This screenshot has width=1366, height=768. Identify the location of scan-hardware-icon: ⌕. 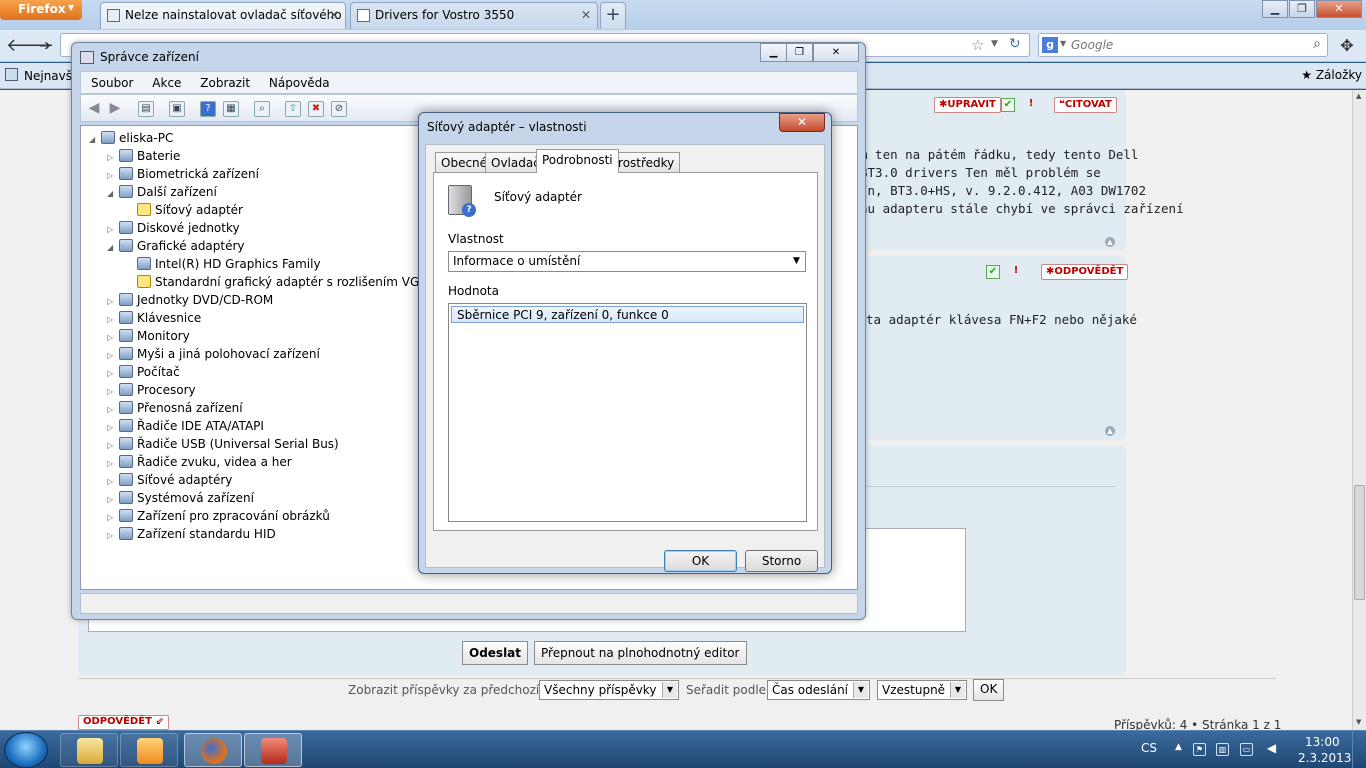
(262, 109).